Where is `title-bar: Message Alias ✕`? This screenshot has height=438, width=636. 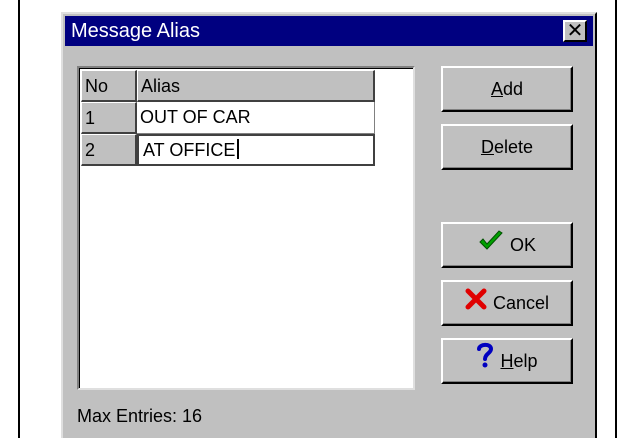
title-bar: Message Alias ✕ is located at coordinates (329, 31).